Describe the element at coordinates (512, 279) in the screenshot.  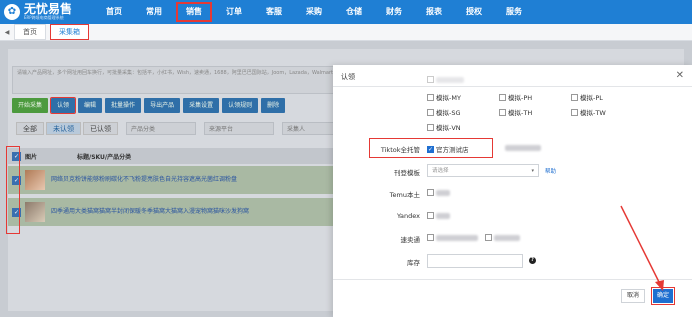
I see `dialog-footer-divider` at that location.